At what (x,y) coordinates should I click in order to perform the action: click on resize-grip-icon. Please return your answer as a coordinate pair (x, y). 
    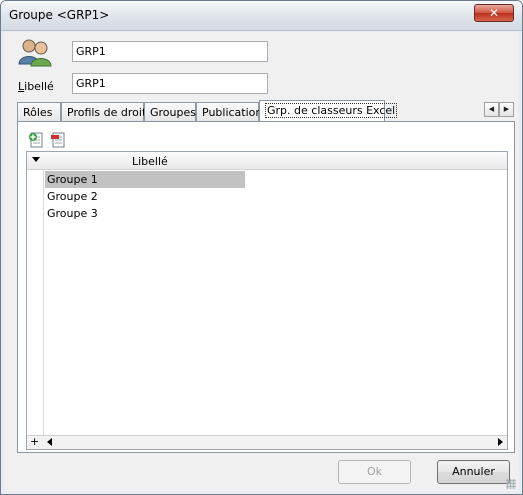
    Looking at the image, I should click on (511, 484).